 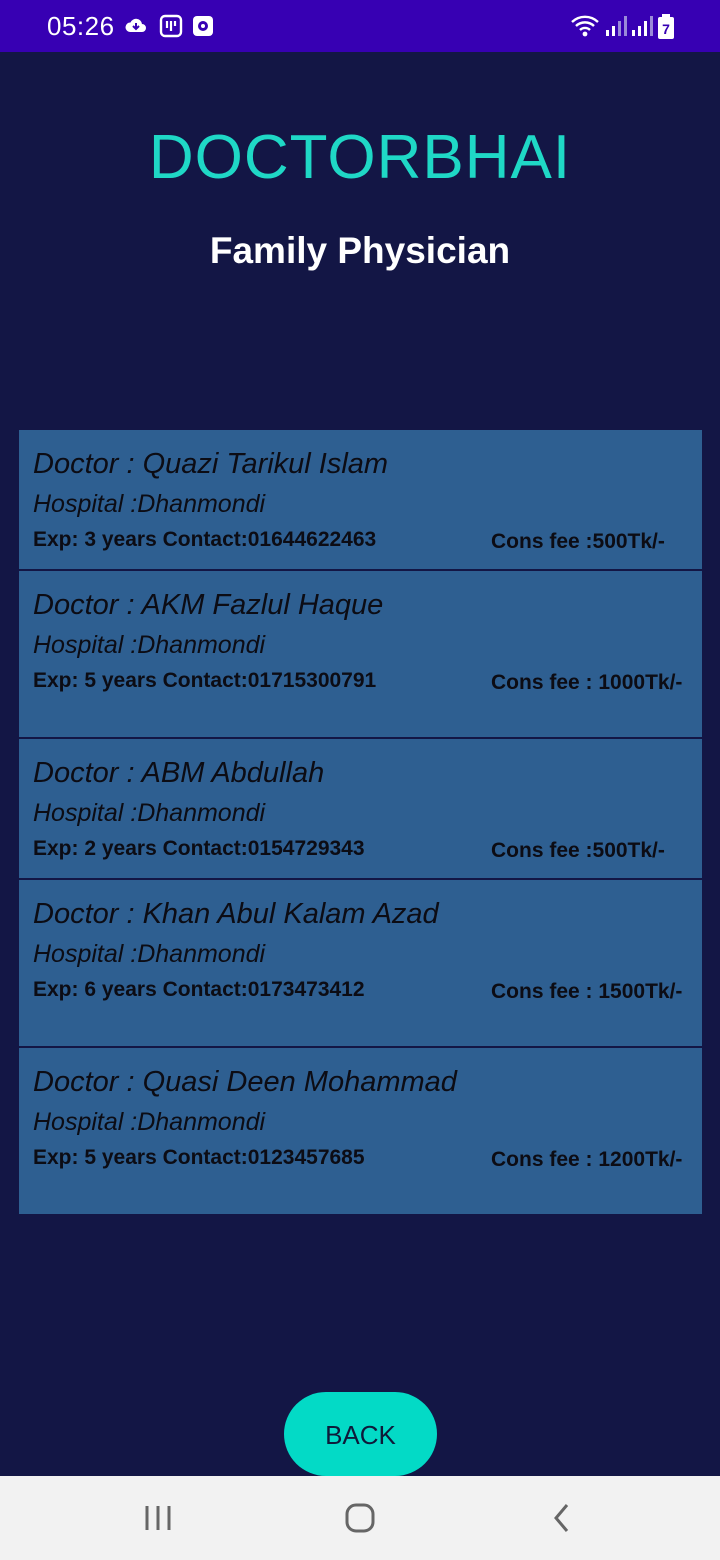 I want to click on app-badge-icon, so click(x=171, y=28).